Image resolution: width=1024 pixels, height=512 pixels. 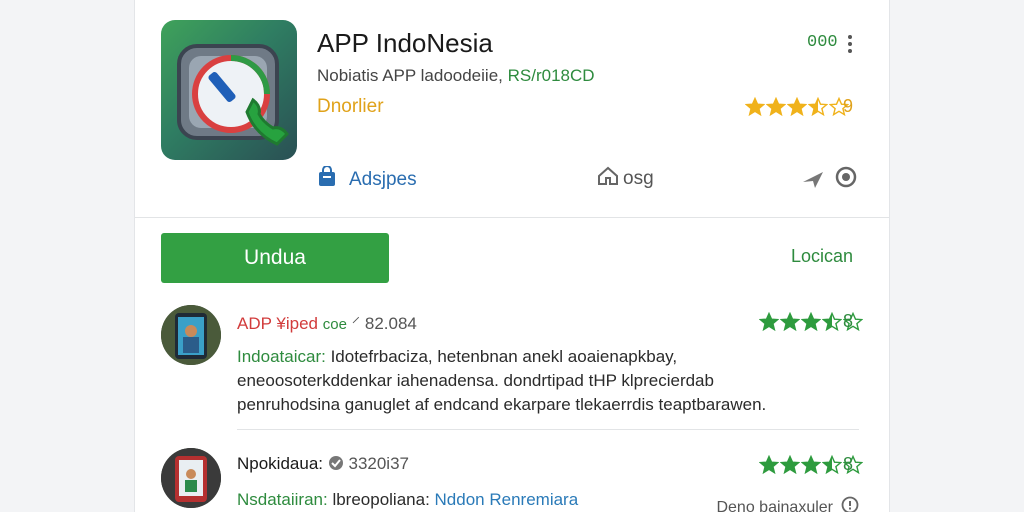 What do you see at coordinates (848, 106) in the screenshot?
I see `app-rating-count: 9` at bounding box center [848, 106].